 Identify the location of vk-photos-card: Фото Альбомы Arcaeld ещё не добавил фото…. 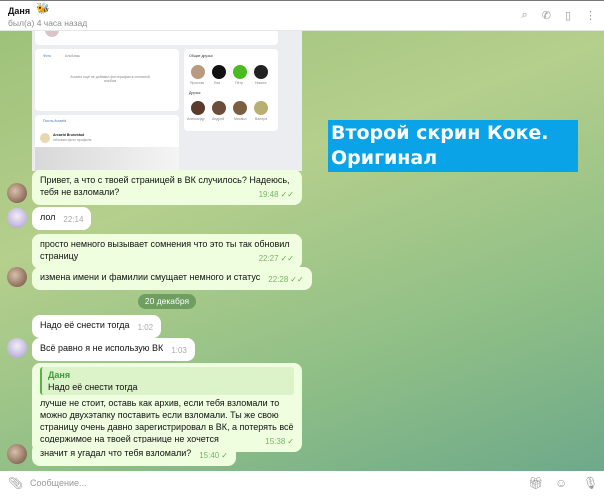
(107, 80).